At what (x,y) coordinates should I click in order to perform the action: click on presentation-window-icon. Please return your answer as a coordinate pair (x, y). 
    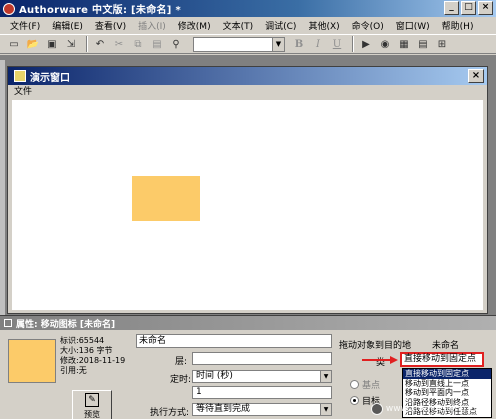
    Looking at the image, I should click on (20, 76).